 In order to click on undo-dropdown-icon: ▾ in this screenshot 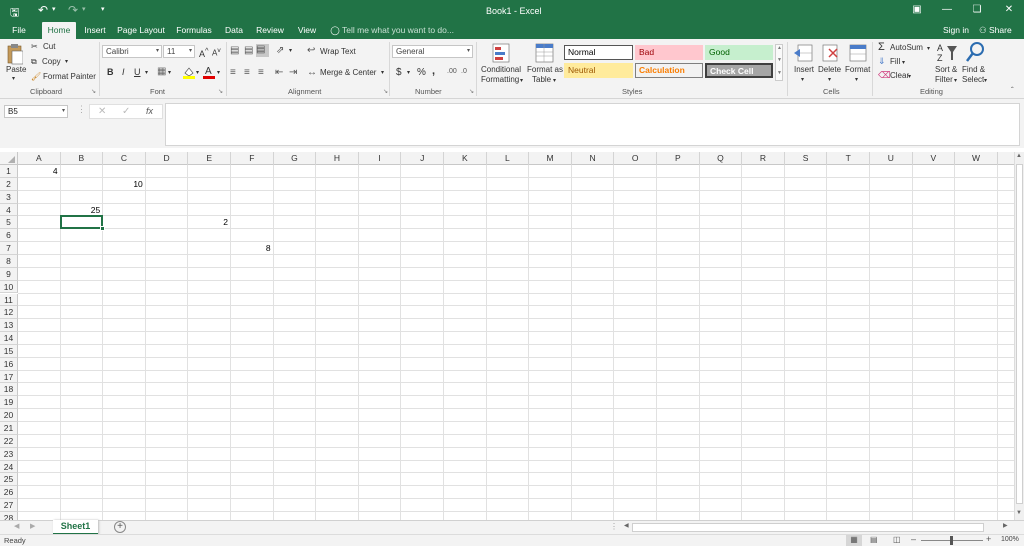, I will do `click(54, 9)`.